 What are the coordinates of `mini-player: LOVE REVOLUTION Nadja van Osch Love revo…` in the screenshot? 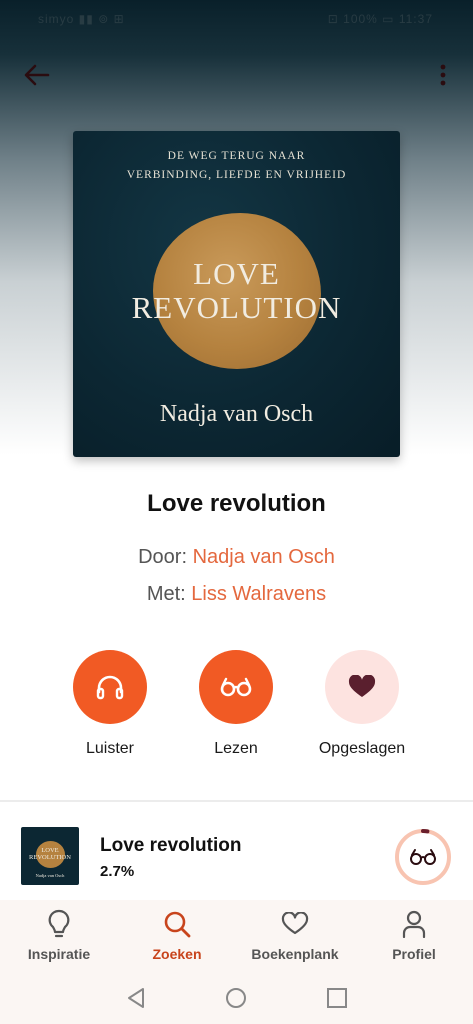 It's located at (236, 857).